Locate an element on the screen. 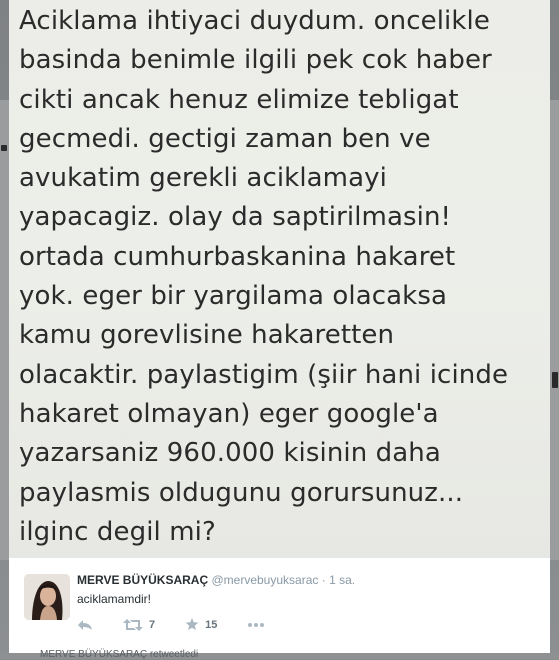 The height and width of the screenshot is (660, 559). favorite-button: 15 is located at coordinates (201, 624).